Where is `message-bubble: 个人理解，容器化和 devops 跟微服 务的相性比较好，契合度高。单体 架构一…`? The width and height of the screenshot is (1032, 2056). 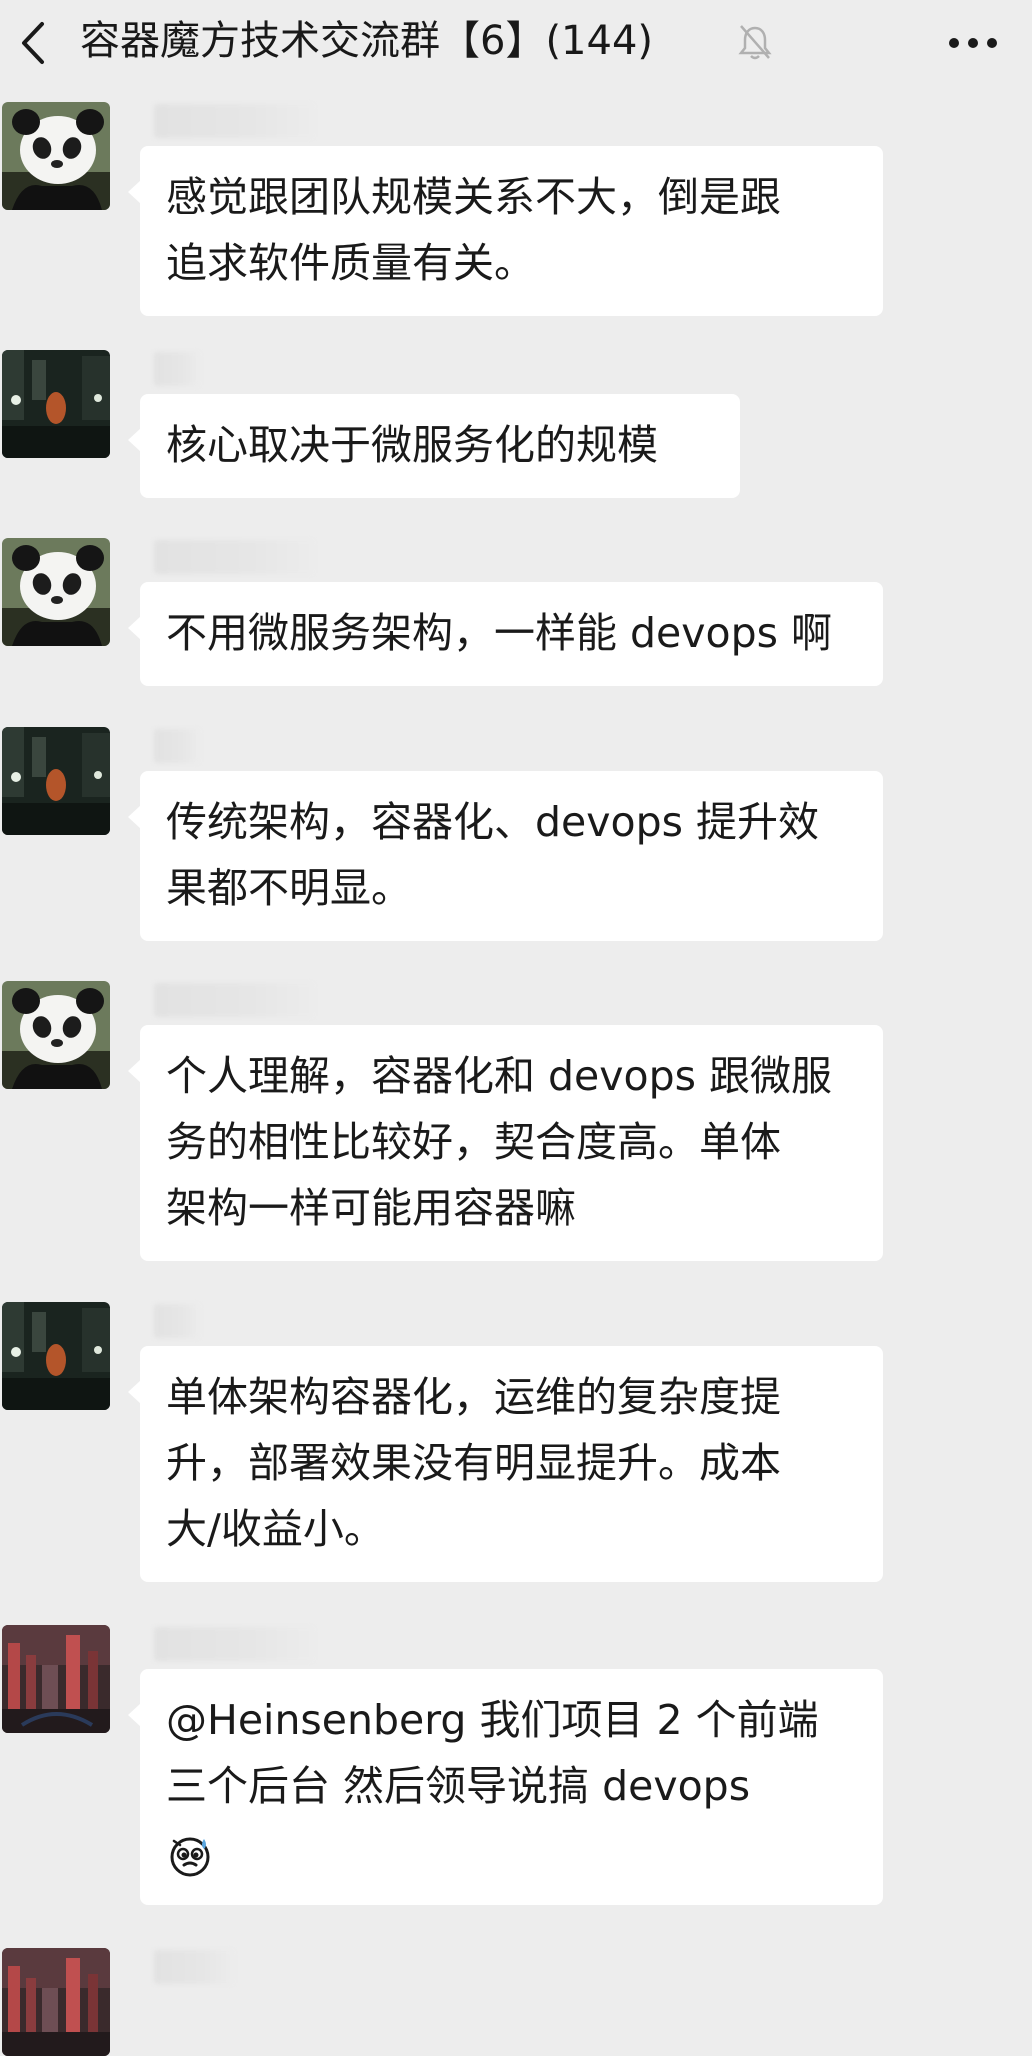
message-bubble: 个人理解，容器化和 devops 跟微服 务的相性比较好，契合度高。单体 架构一… is located at coordinates (505, 1143).